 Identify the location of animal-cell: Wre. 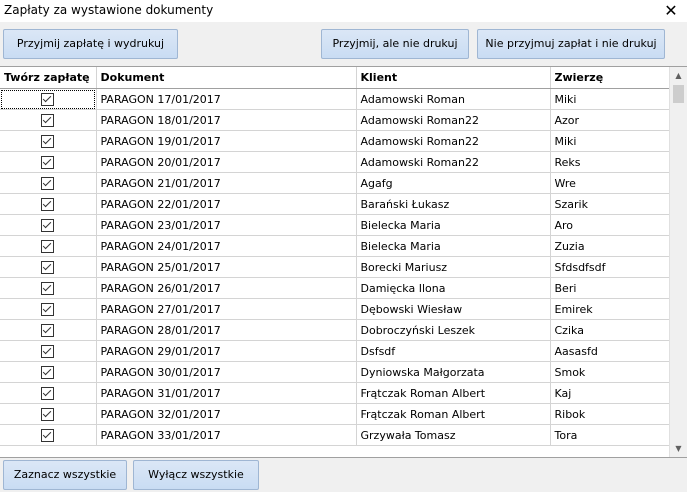
(610, 183).